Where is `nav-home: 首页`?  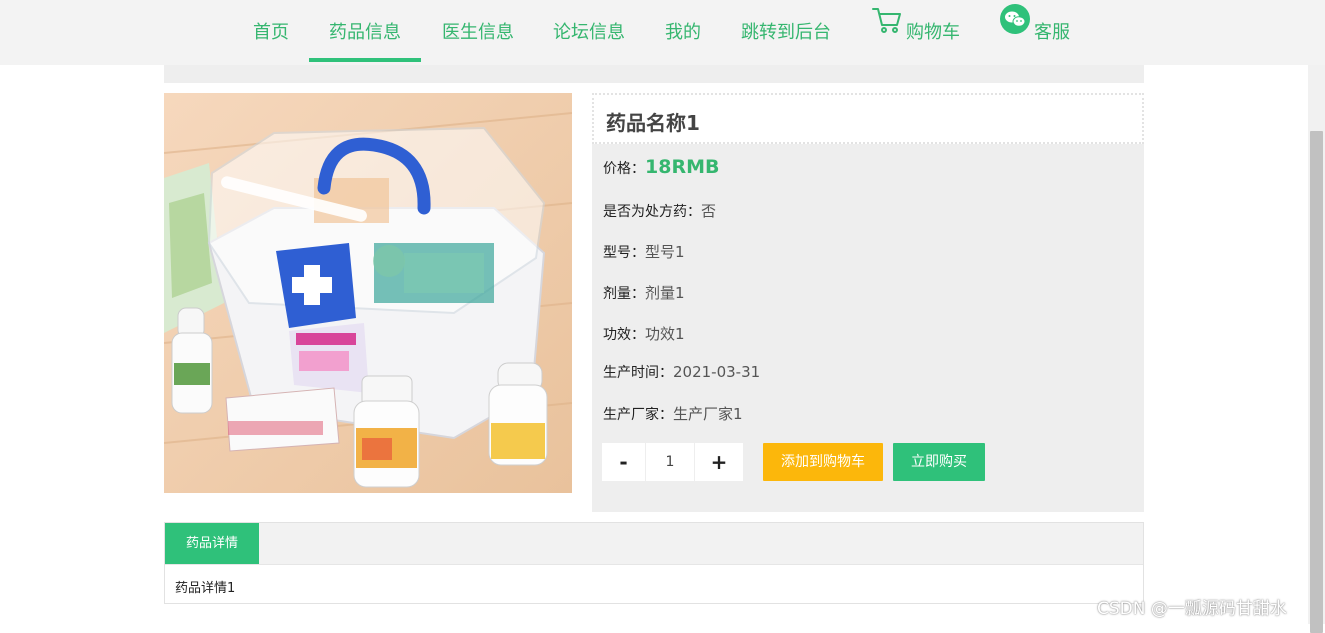 nav-home: 首页 is located at coordinates (271, 32).